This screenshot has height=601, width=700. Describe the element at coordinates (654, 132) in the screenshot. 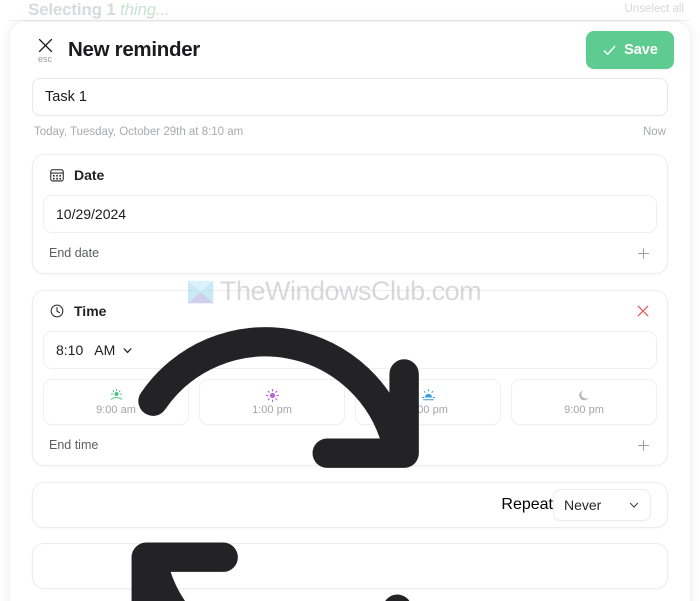

I see `set-now-button: Now` at that location.